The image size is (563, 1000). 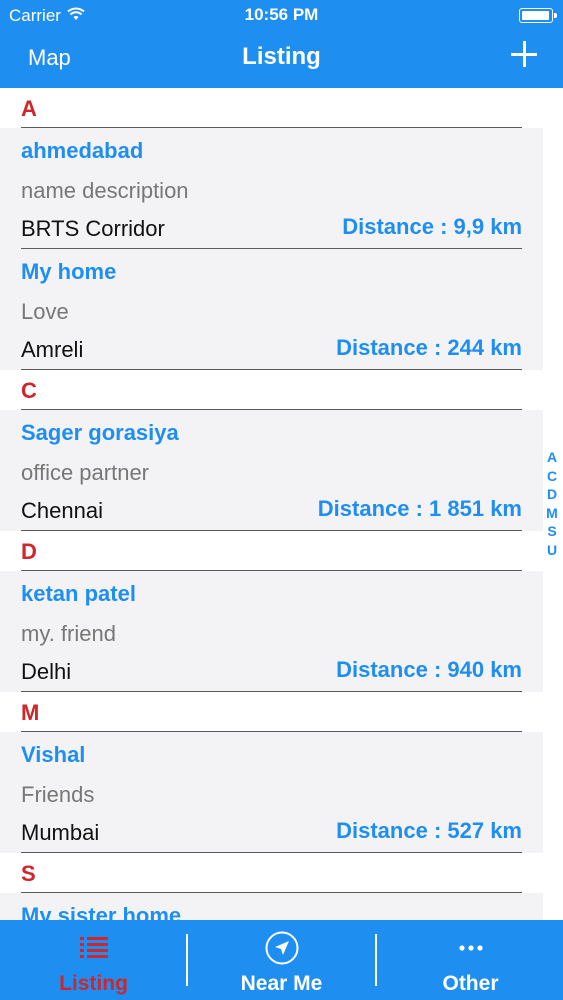 What do you see at coordinates (524, 54) in the screenshot?
I see `plus-icon` at bounding box center [524, 54].